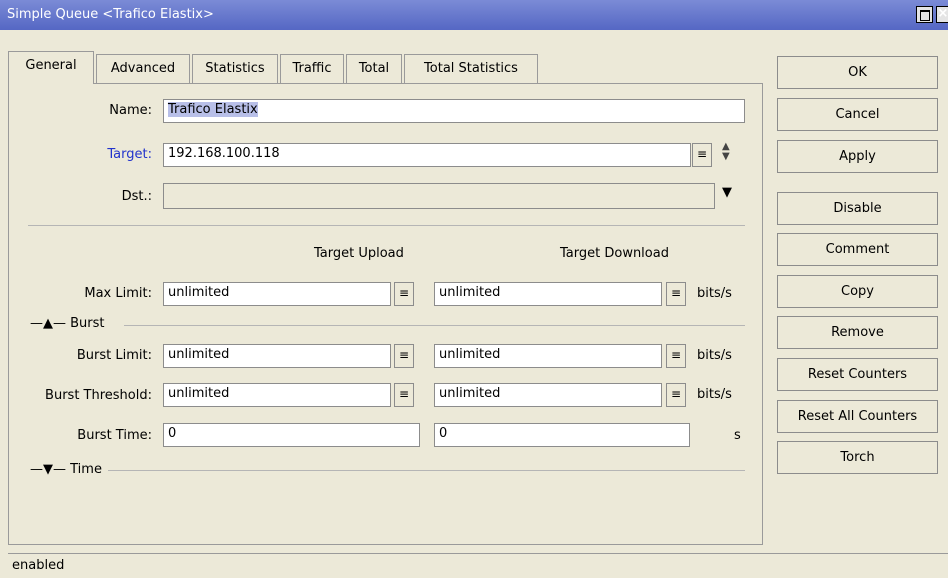 Image resolution: width=948 pixels, height=578 pixels. What do you see at coordinates (702, 155) in the screenshot?
I see `target-dropdown-icon` at bounding box center [702, 155].